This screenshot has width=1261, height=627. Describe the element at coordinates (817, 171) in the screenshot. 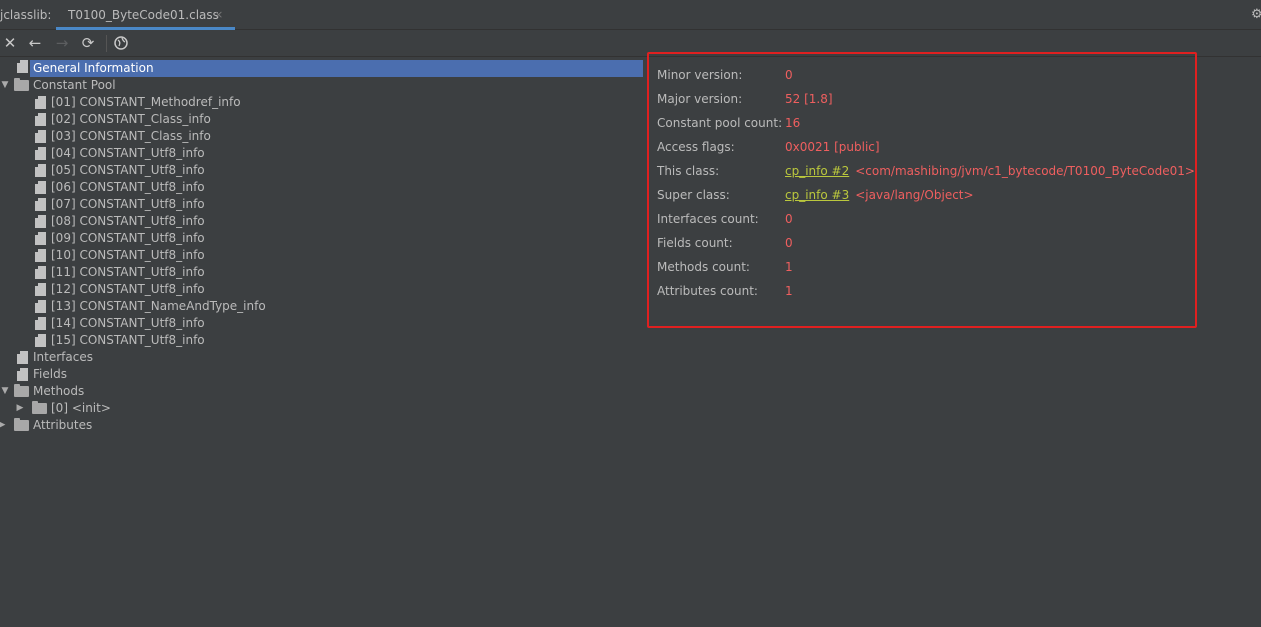

I see `this-class-cp-link: cp_info #2` at that location.